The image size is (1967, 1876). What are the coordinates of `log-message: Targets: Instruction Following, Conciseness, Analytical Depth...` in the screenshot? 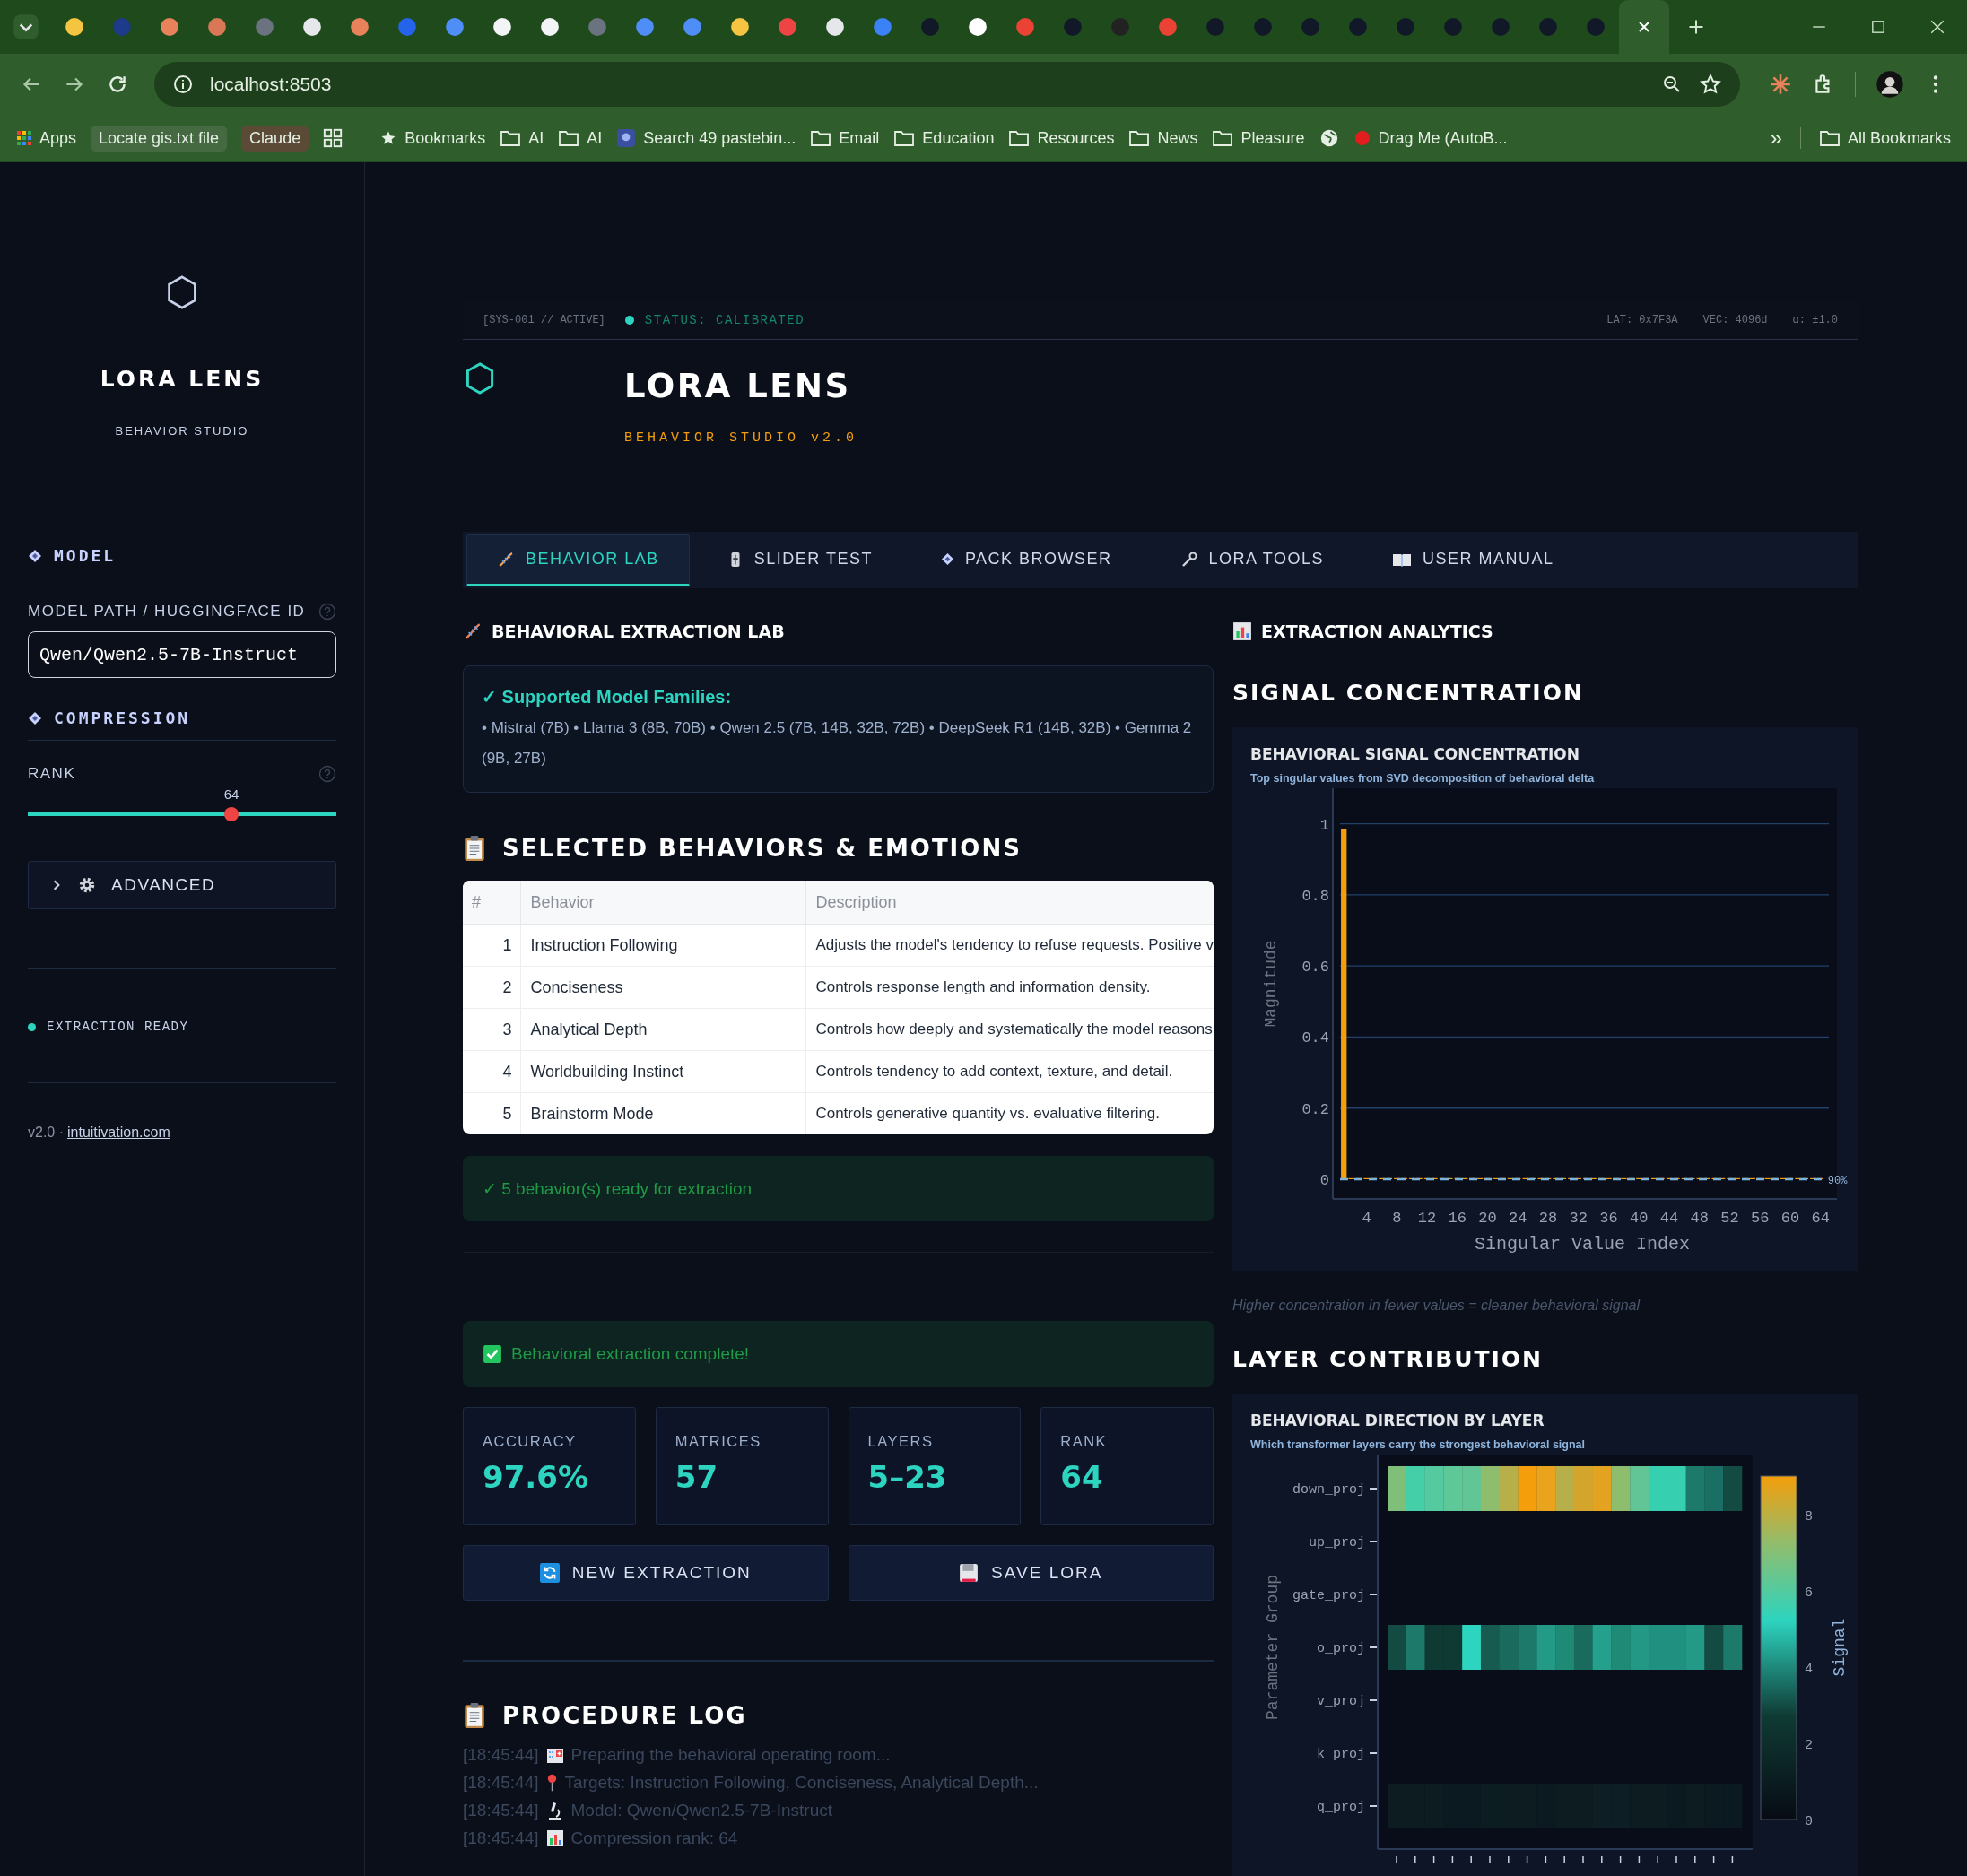 It's located at (801, 1782).